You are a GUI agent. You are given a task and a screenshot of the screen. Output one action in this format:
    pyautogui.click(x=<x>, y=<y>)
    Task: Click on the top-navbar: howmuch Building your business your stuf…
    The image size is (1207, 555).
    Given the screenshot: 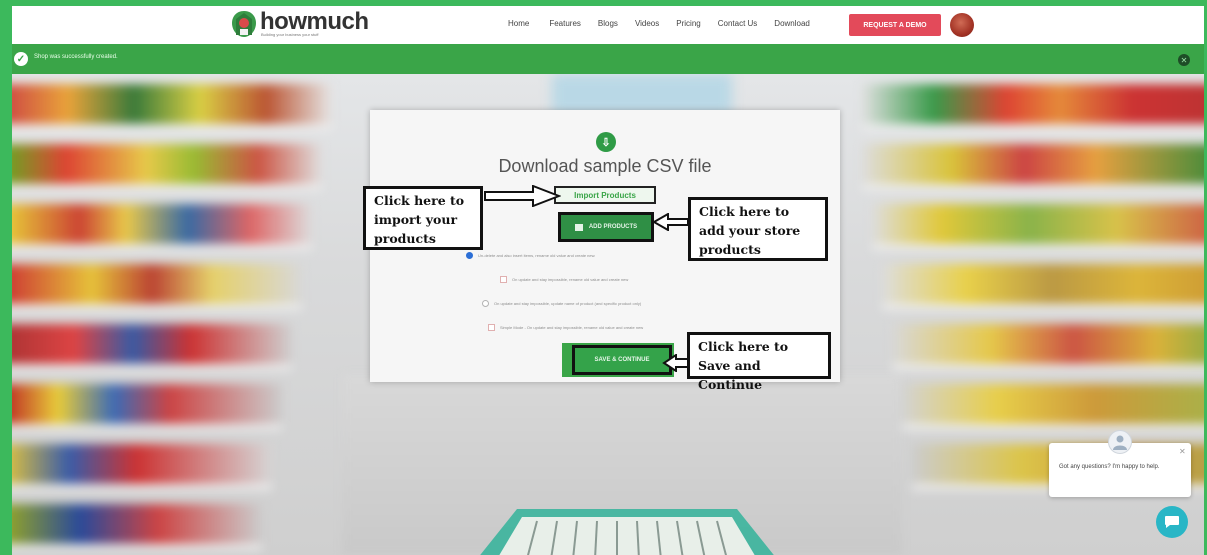 What is the action you would take?
    pyautogui.click(x=608, y=25)
    